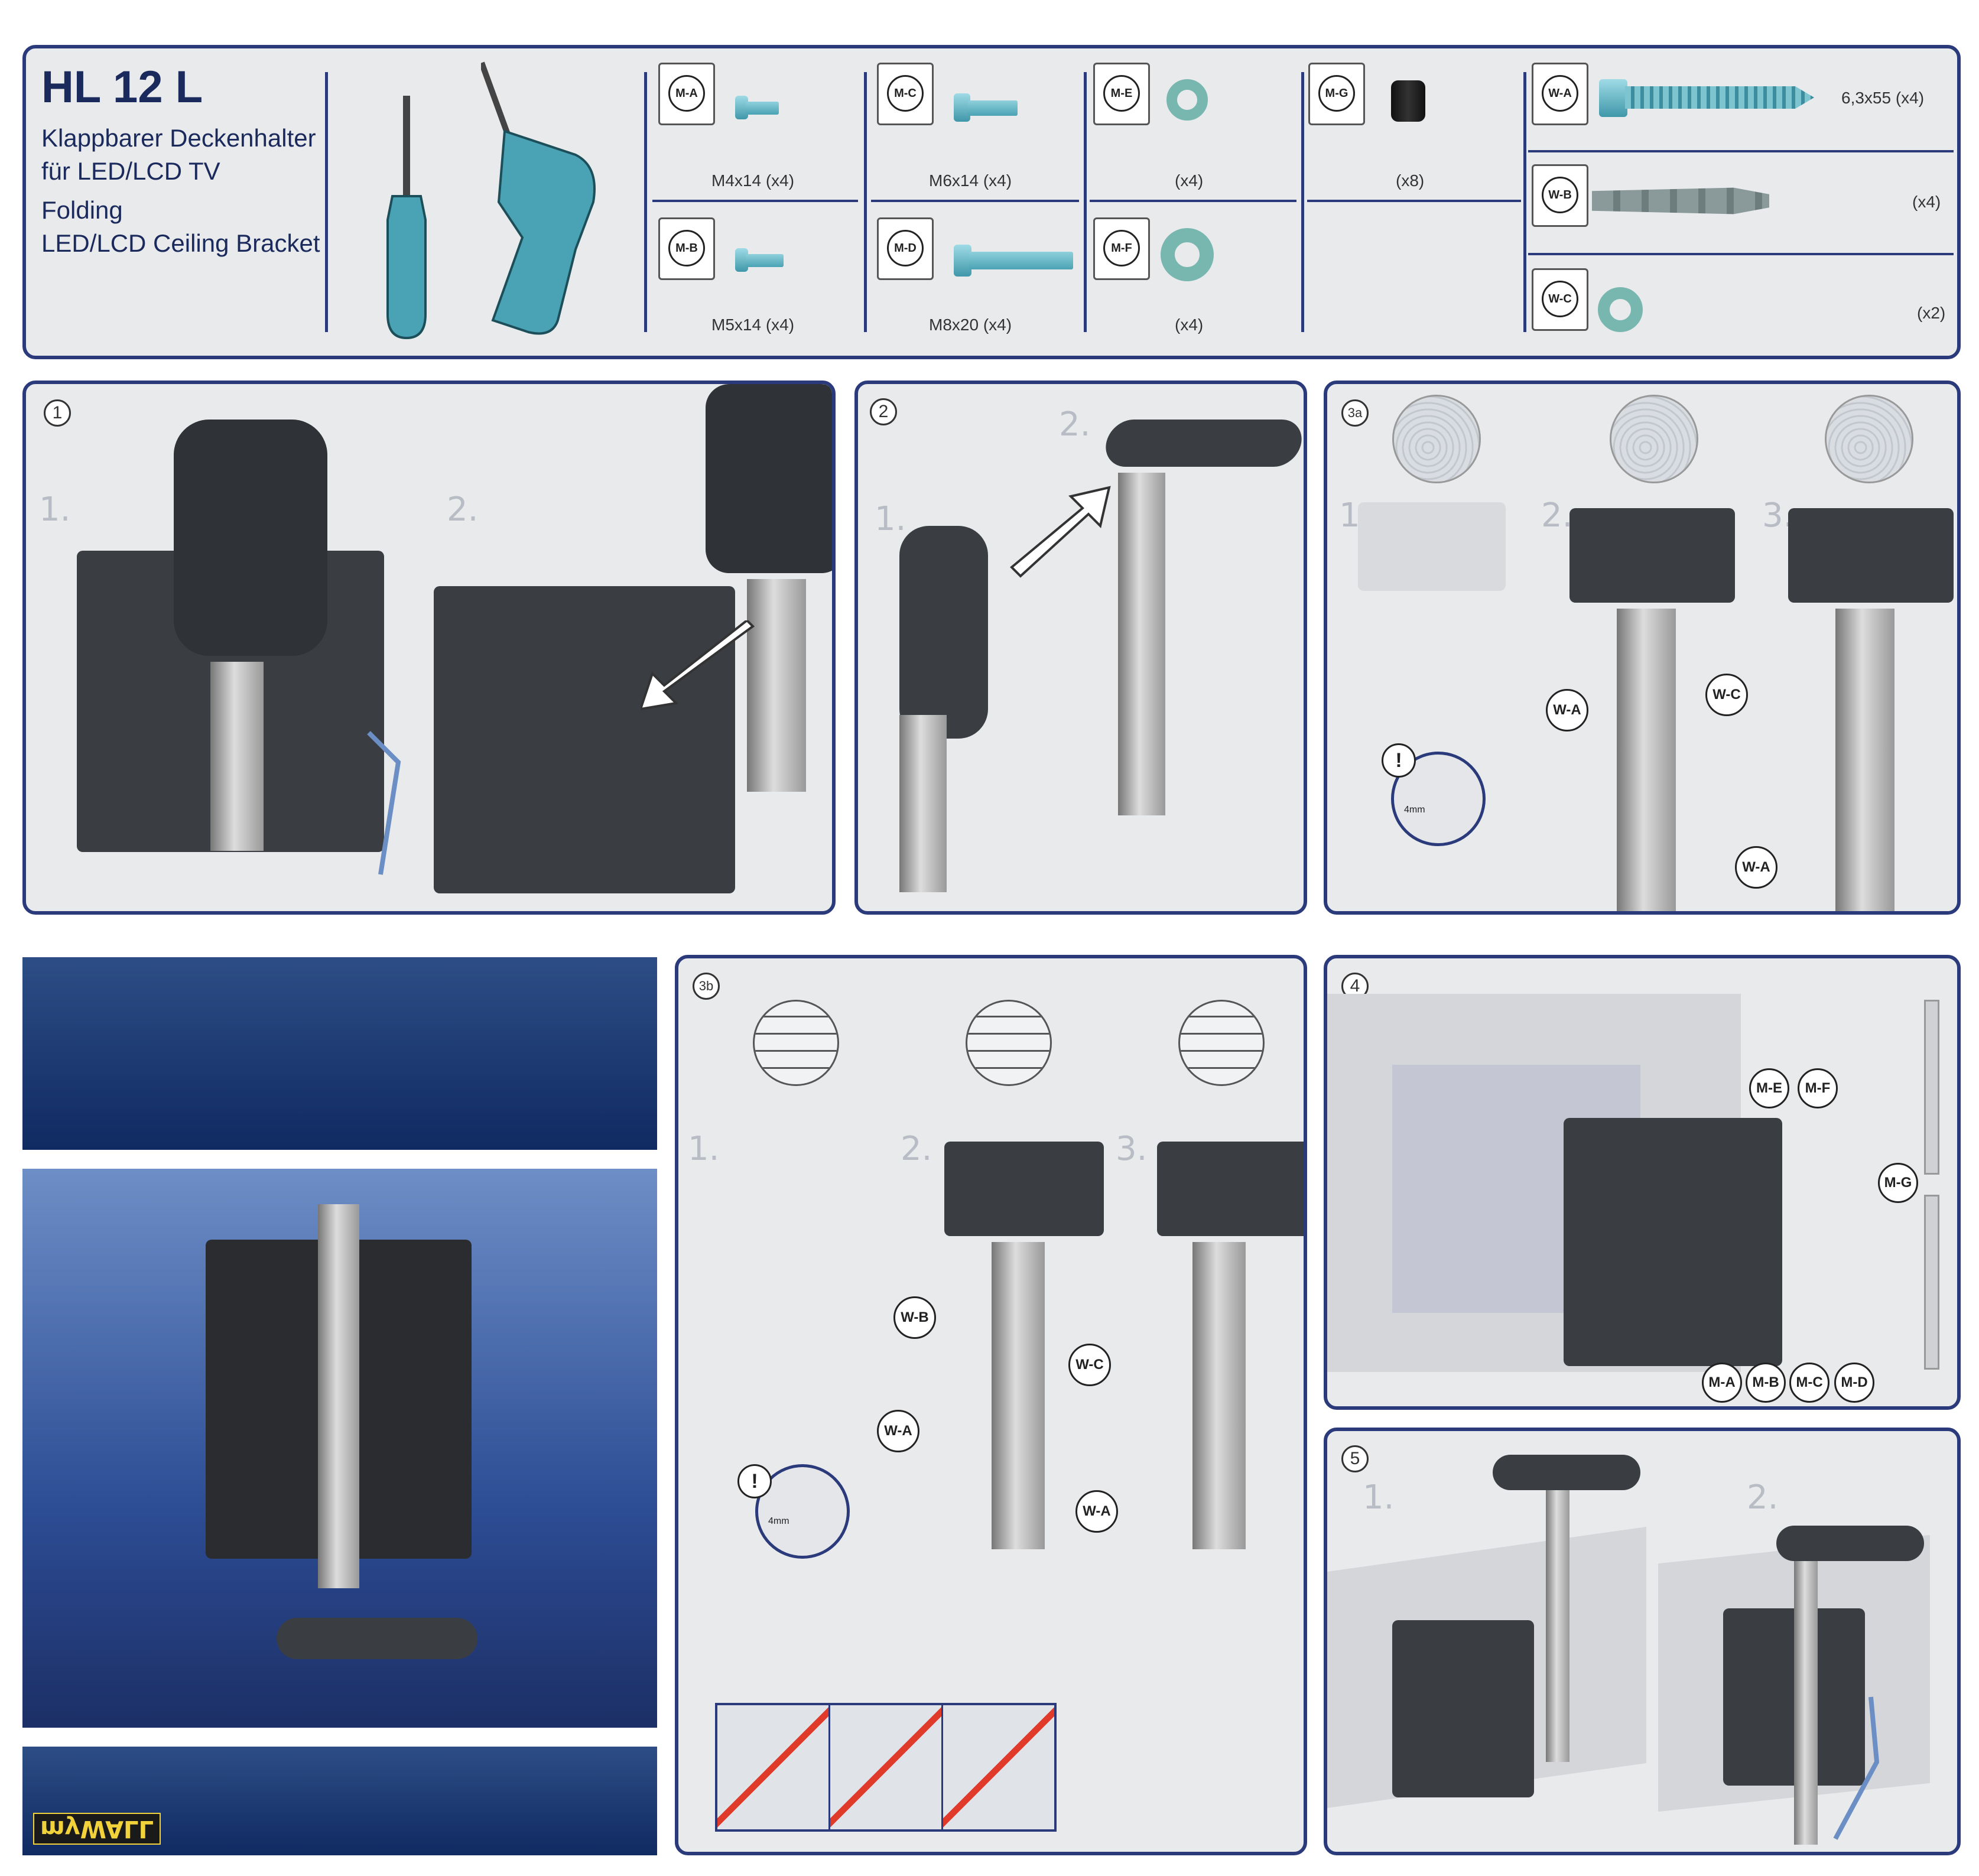  Describe the element at coordinates (774, 1767) in the screenshot. I see `warning-no-electric` at that location.